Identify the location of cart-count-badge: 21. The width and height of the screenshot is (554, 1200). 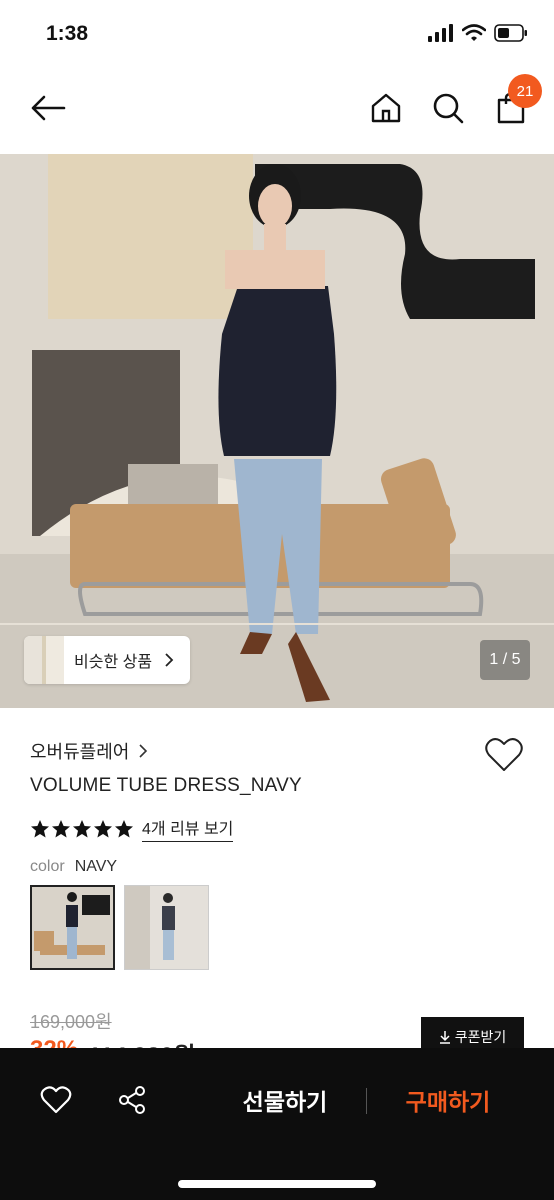
(525, 91).